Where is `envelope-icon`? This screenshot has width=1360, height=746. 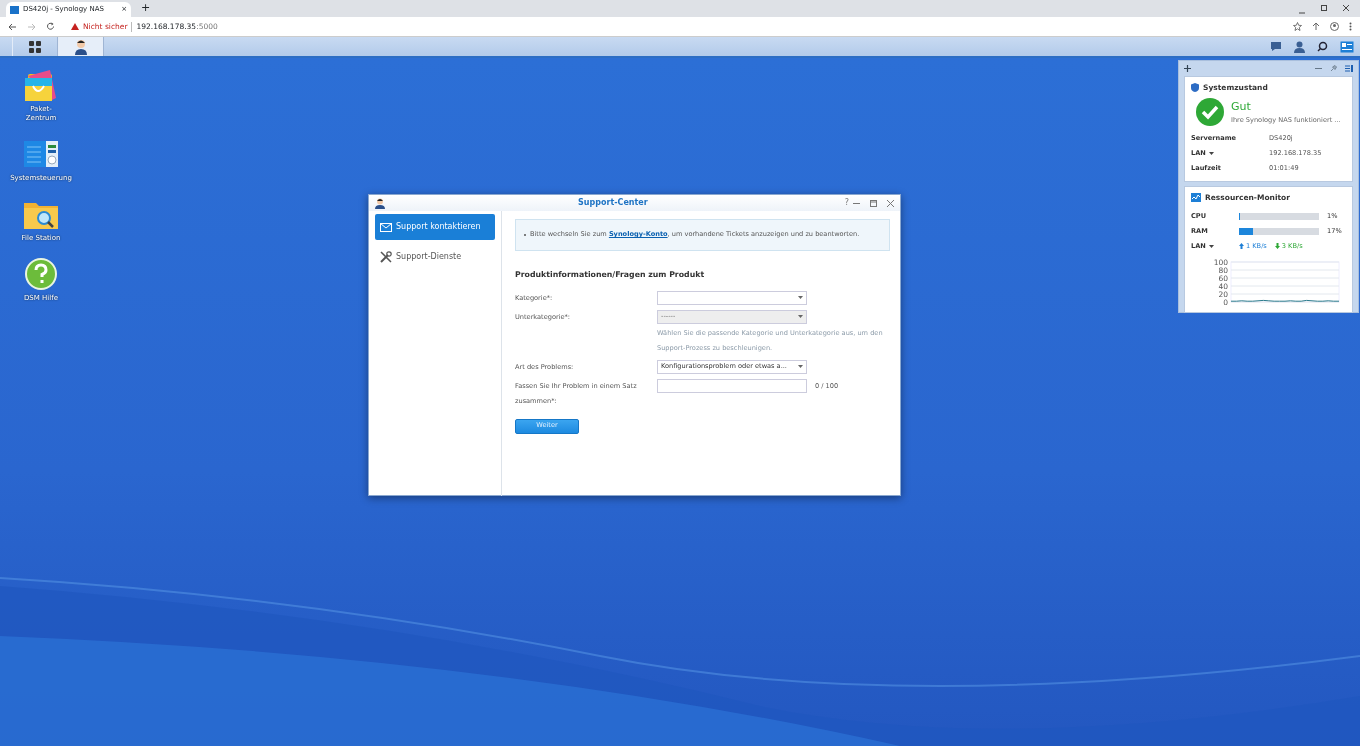 envelope-icon is located at coordinates (386, 227).